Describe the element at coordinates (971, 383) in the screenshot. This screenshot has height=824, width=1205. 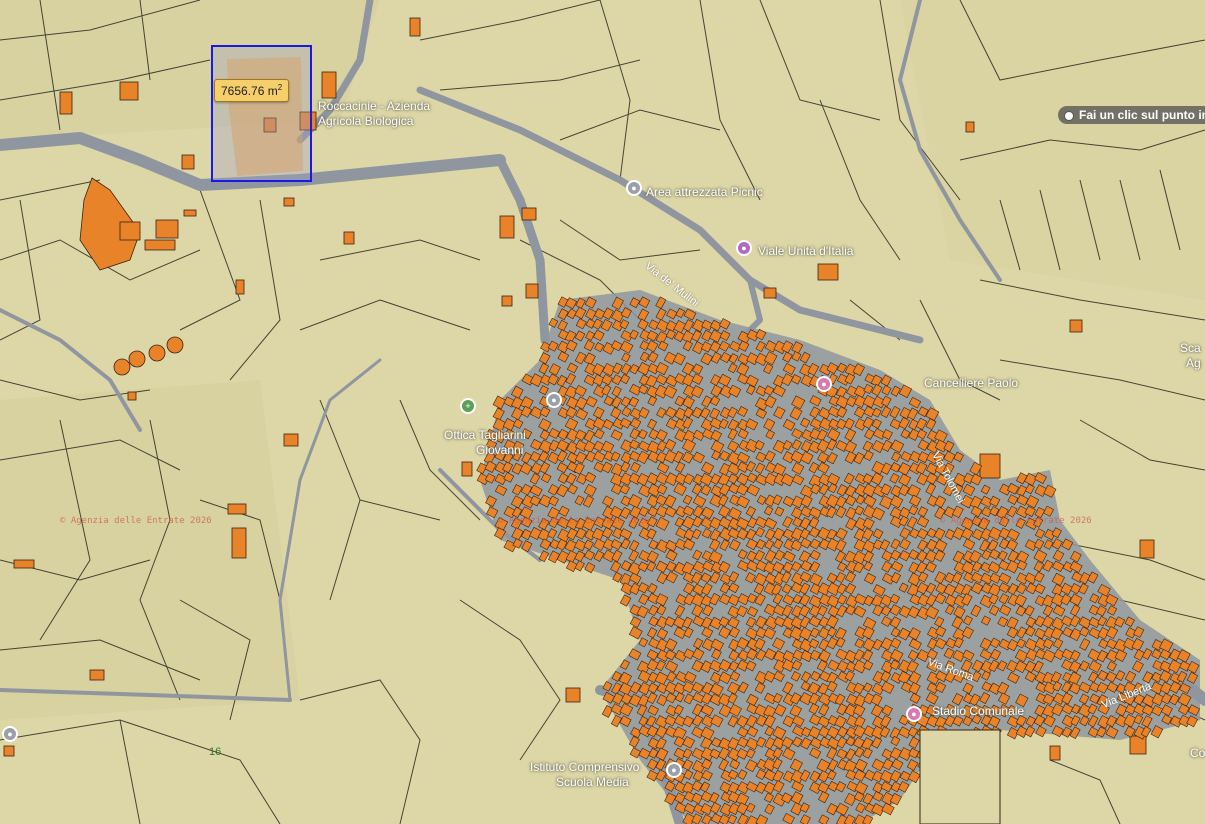
I see `poi-cancelliere-label: Cancelliere Paolo` at that location.